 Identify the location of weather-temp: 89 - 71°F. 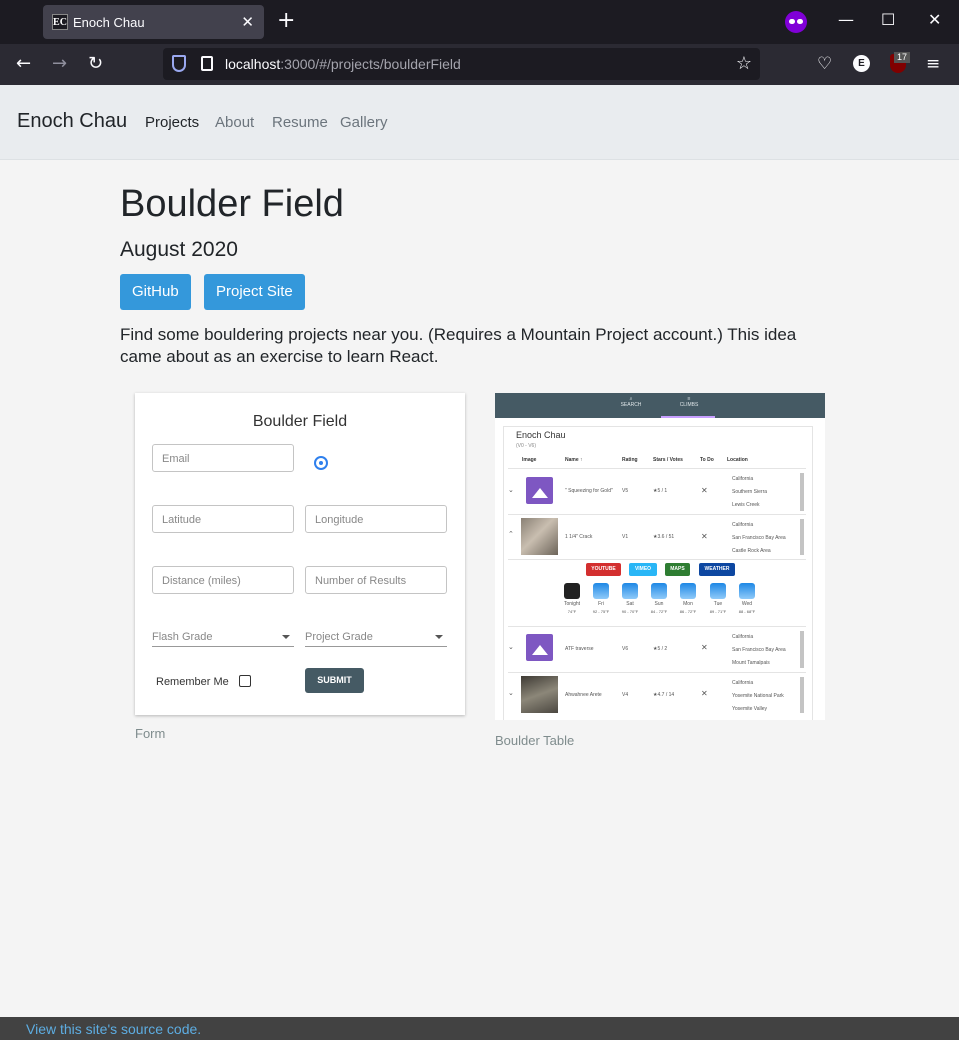
(718, 611).